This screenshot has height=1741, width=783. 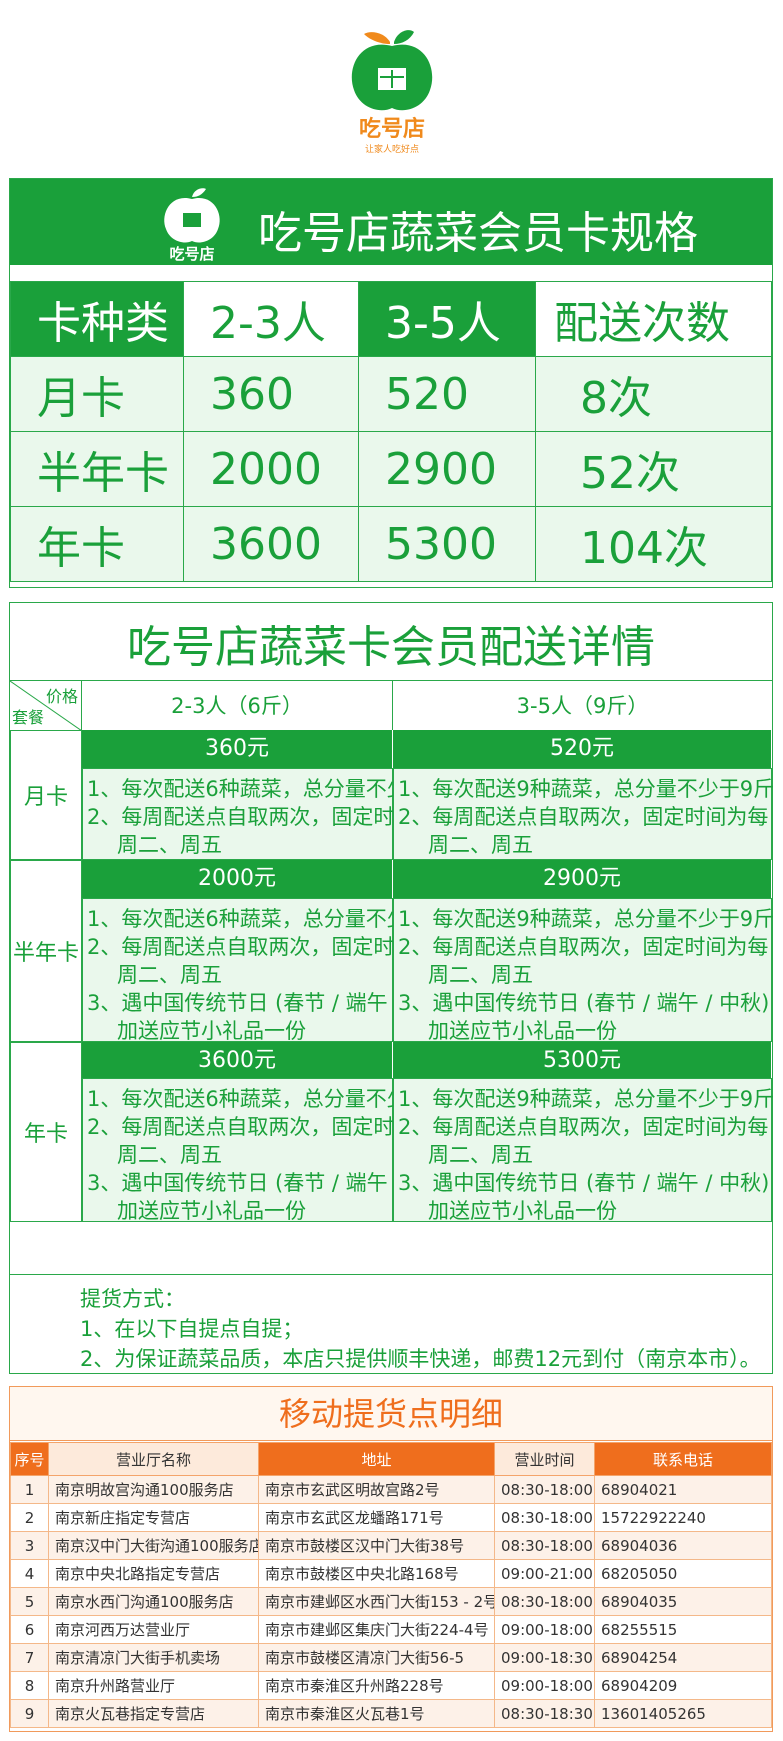 I want to click on row-no: 1, so click(x=29, y=1489).